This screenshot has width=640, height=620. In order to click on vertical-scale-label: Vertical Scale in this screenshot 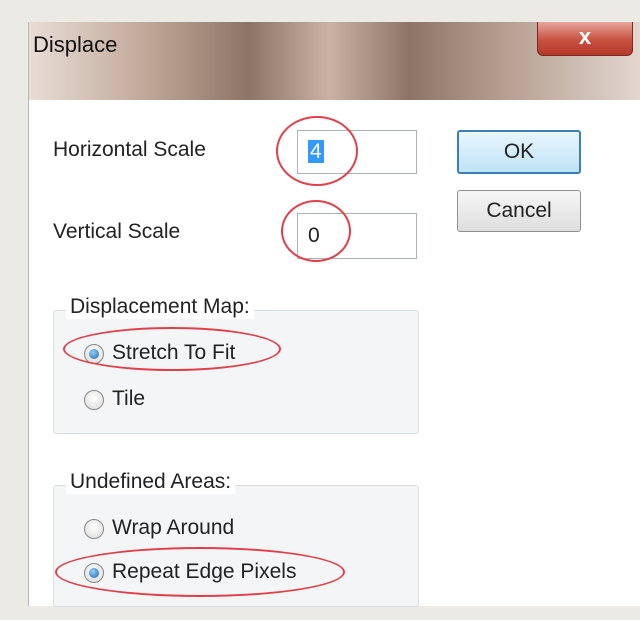, I will do `click(117, 231)`.